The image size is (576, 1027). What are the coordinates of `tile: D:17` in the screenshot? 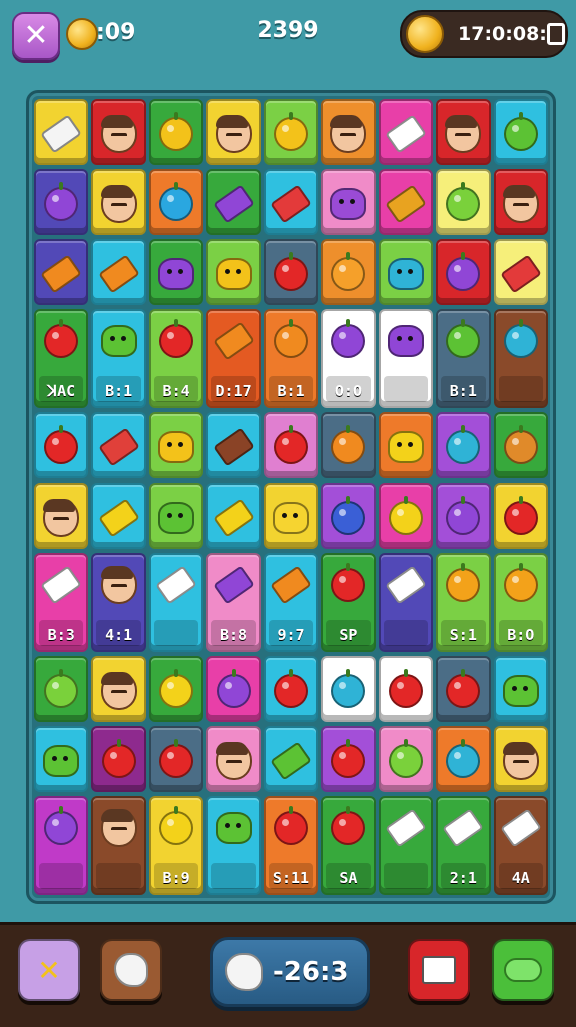 It's located at (233, 359).